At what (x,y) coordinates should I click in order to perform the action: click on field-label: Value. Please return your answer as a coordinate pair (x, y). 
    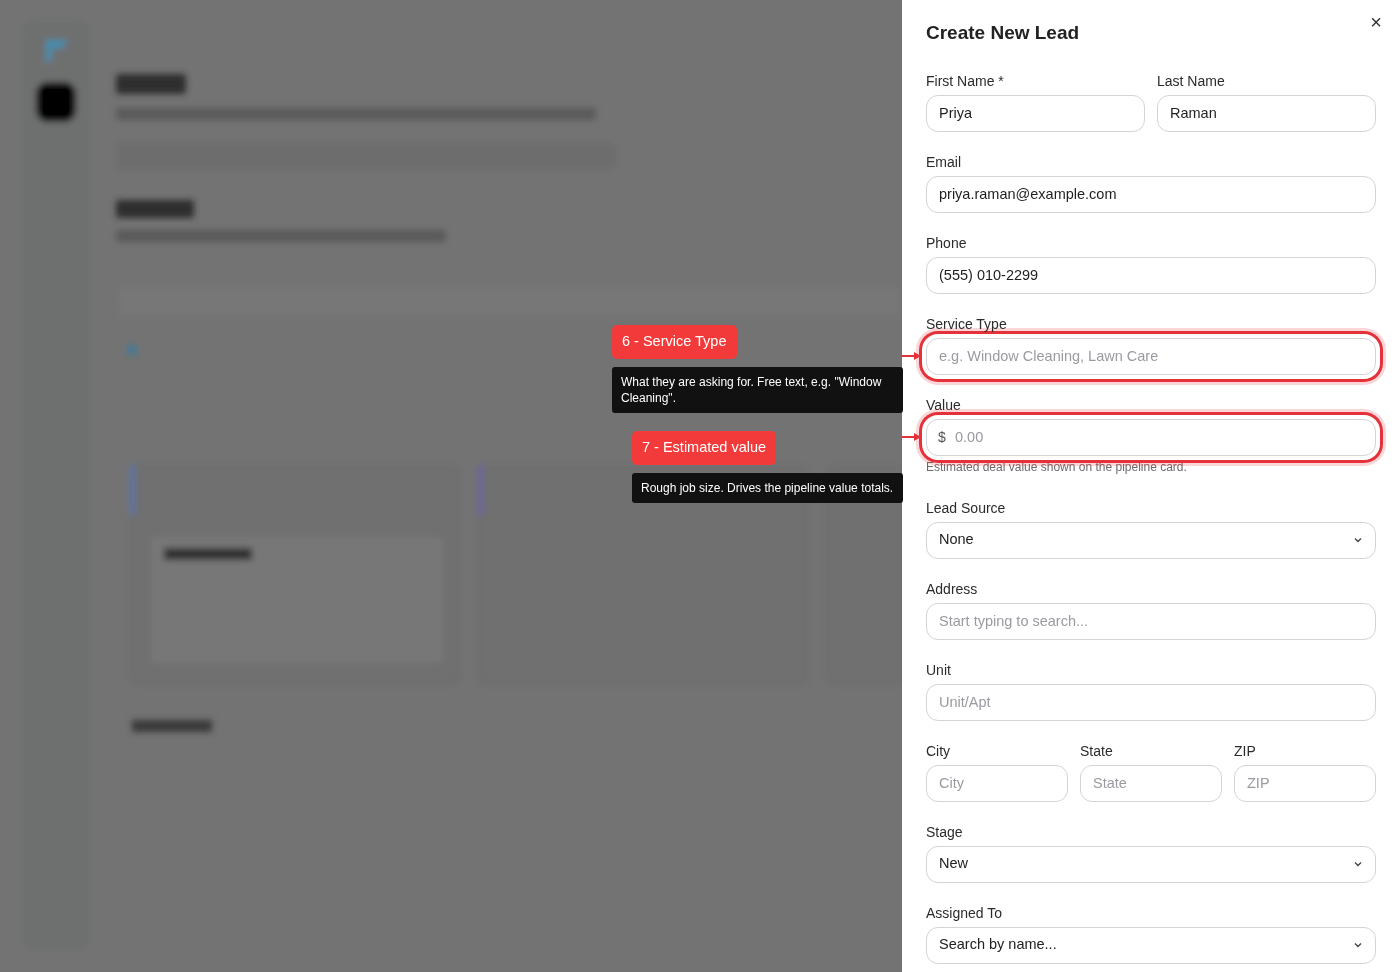
    Looking at the image, I should click on (943, 405).